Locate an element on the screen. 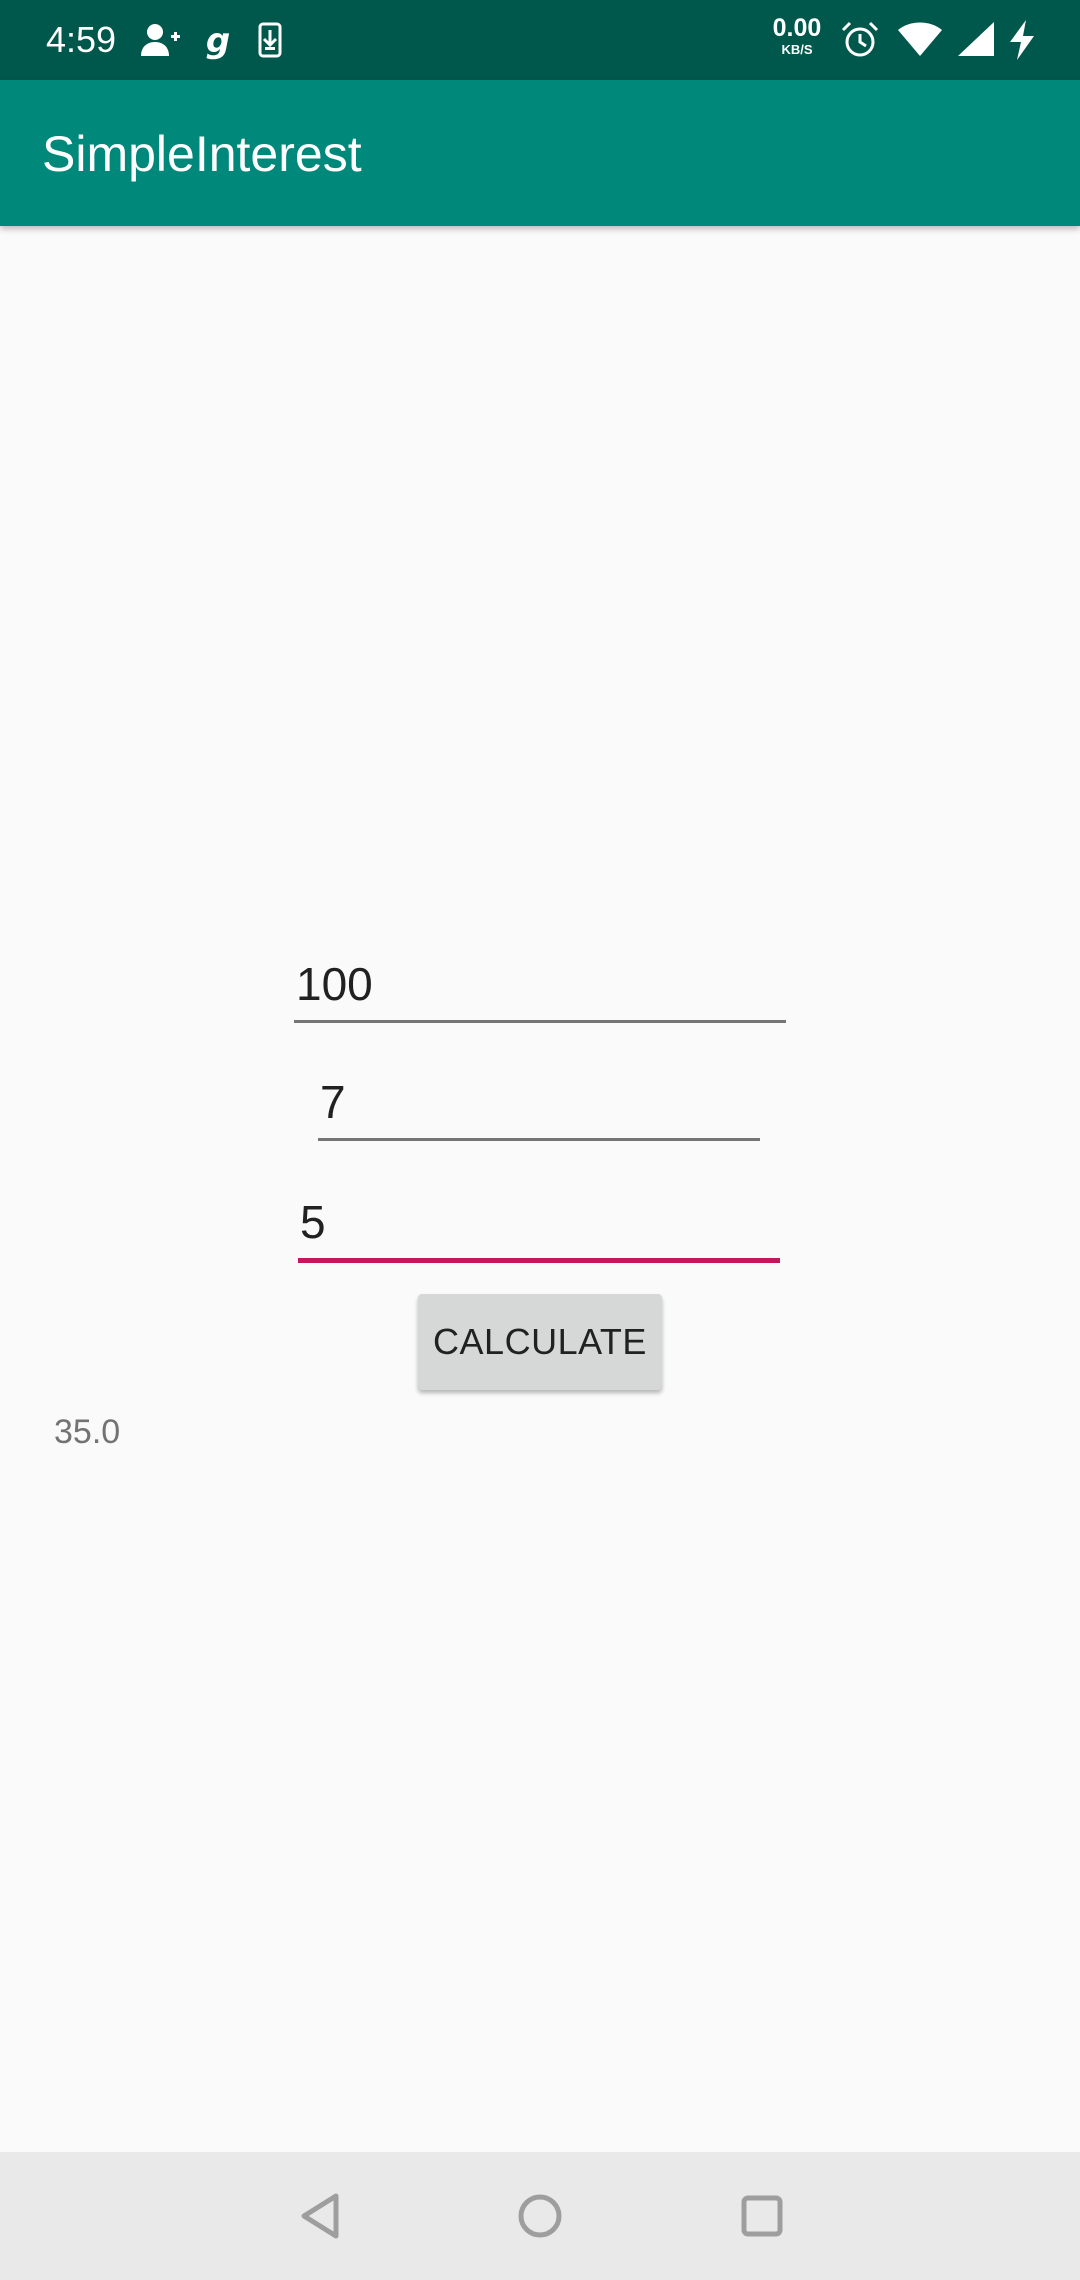  add-person-icon is located at coordinates (160, 40).